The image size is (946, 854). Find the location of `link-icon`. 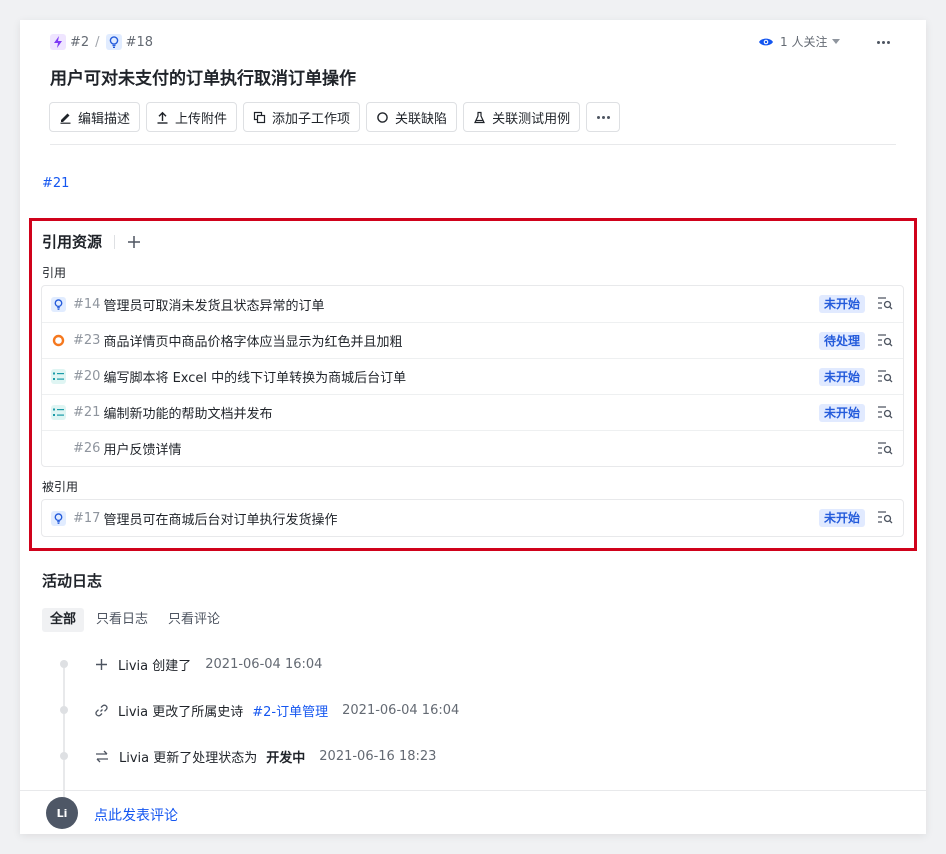

link-icon is located at coordinates (101, 710).